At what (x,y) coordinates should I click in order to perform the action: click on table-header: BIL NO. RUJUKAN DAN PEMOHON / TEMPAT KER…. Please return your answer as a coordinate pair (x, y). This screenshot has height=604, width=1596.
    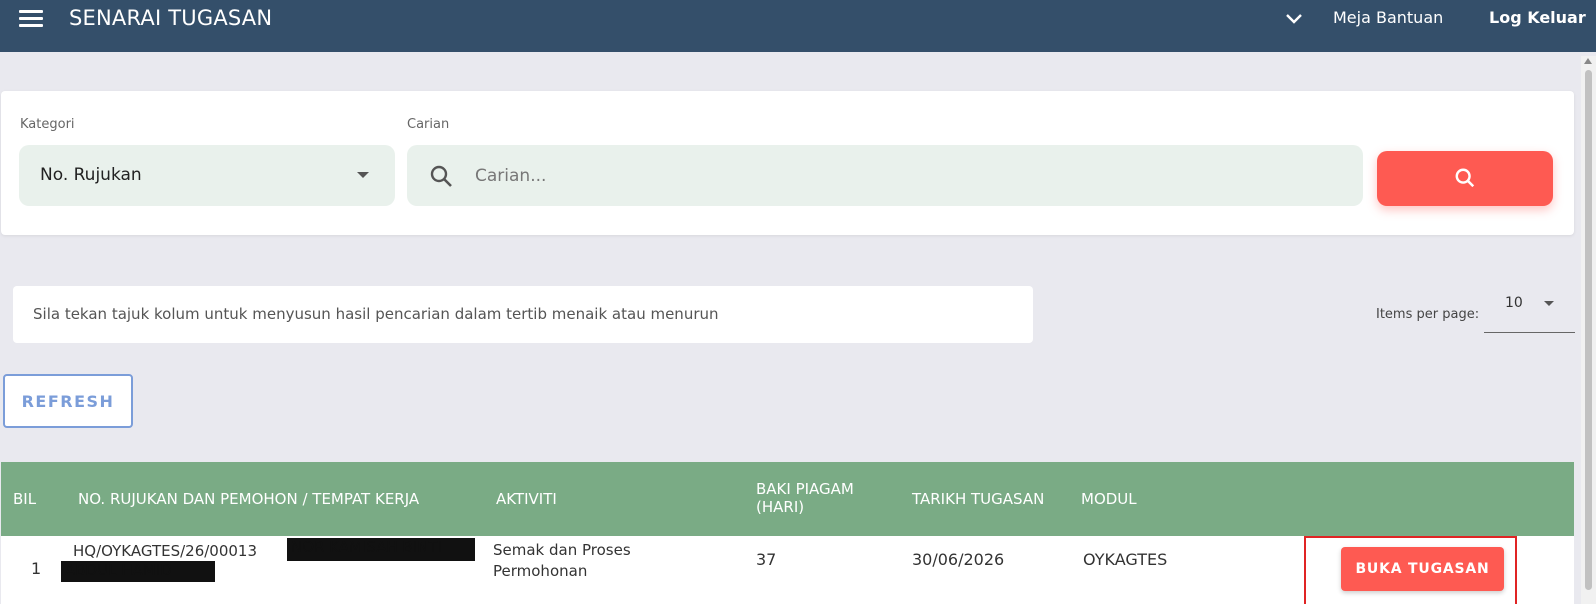
    Looking at the image, I should click on (787, 499).